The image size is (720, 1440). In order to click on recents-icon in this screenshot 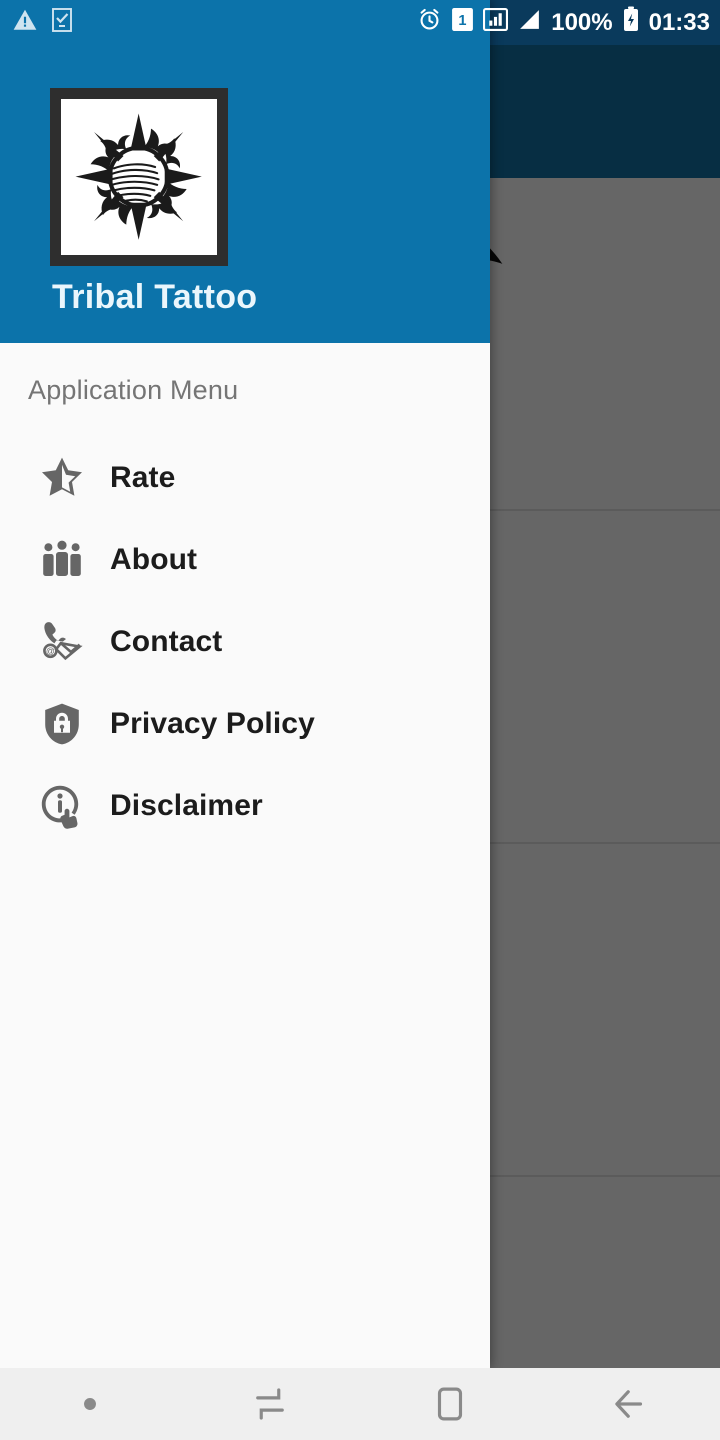, I will do `click(270, 1404)`.